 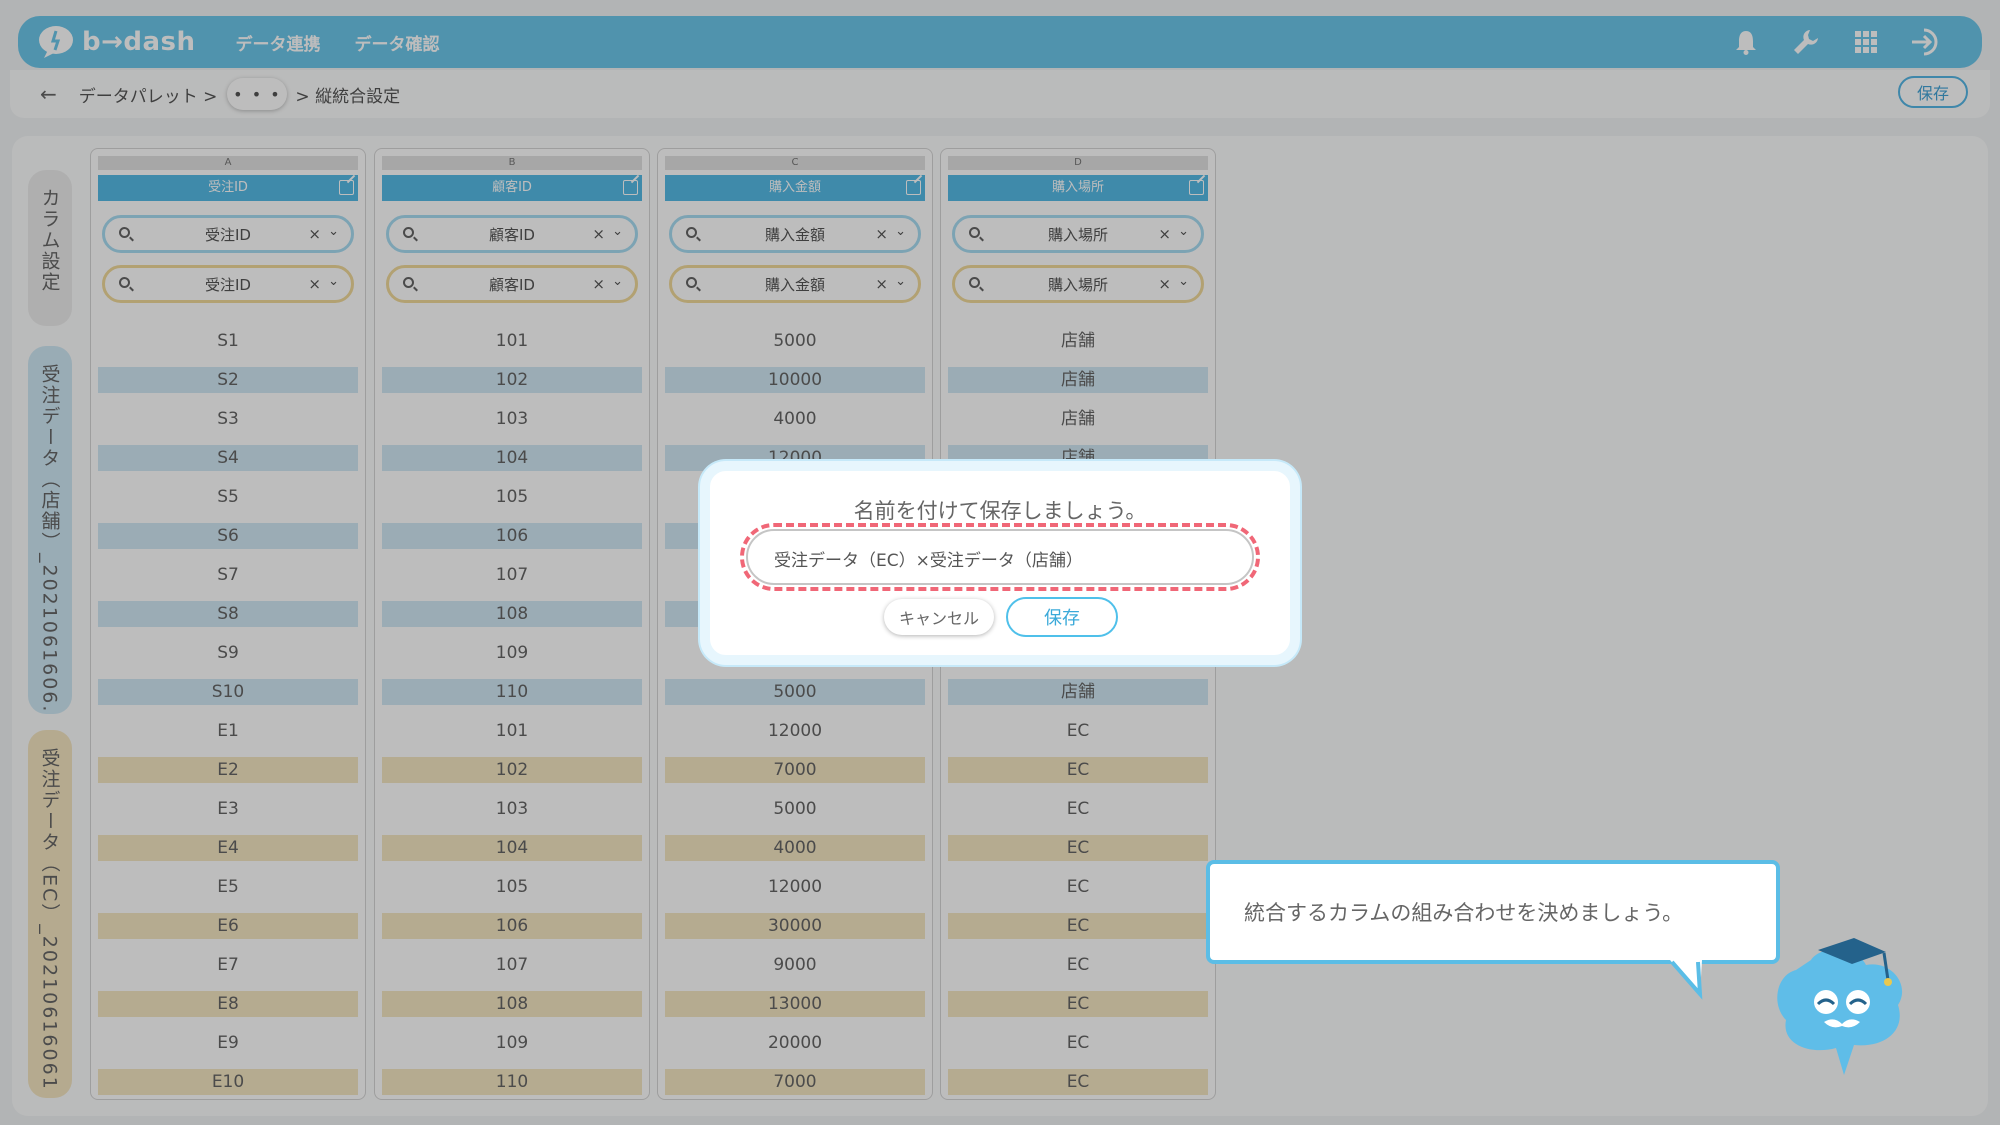 What do you see at coordinates (994, 558) in the screenshot?
I see `save-name-input` at bounding box center [994, 558].